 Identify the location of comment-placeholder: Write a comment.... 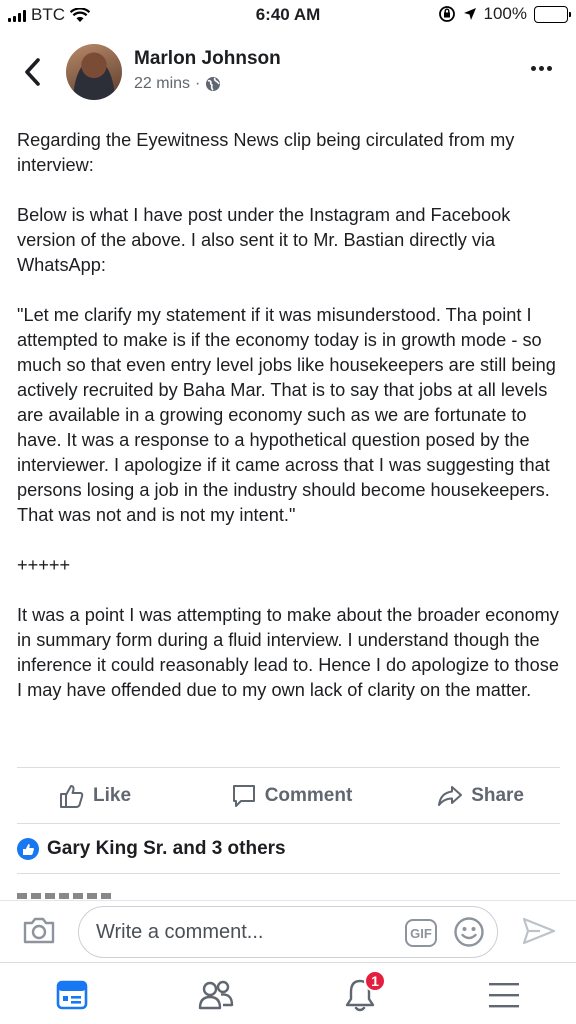
(180, 932).